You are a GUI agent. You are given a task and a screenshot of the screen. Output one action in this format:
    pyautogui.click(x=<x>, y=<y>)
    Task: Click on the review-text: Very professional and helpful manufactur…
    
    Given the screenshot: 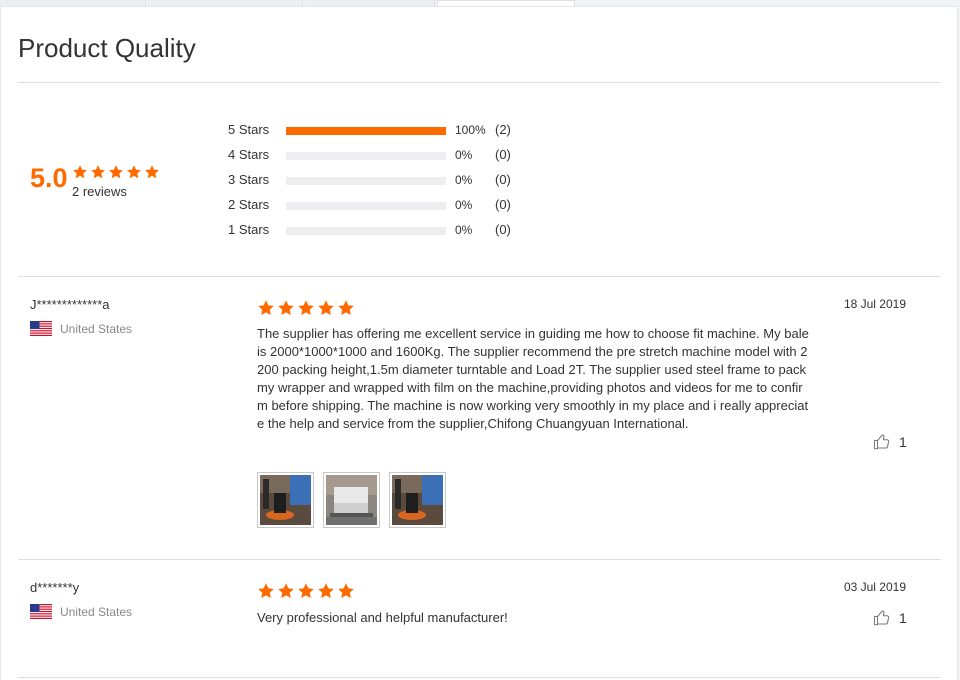 What is the action you would take?
    pyautogui.click(x=382, y=617)
    